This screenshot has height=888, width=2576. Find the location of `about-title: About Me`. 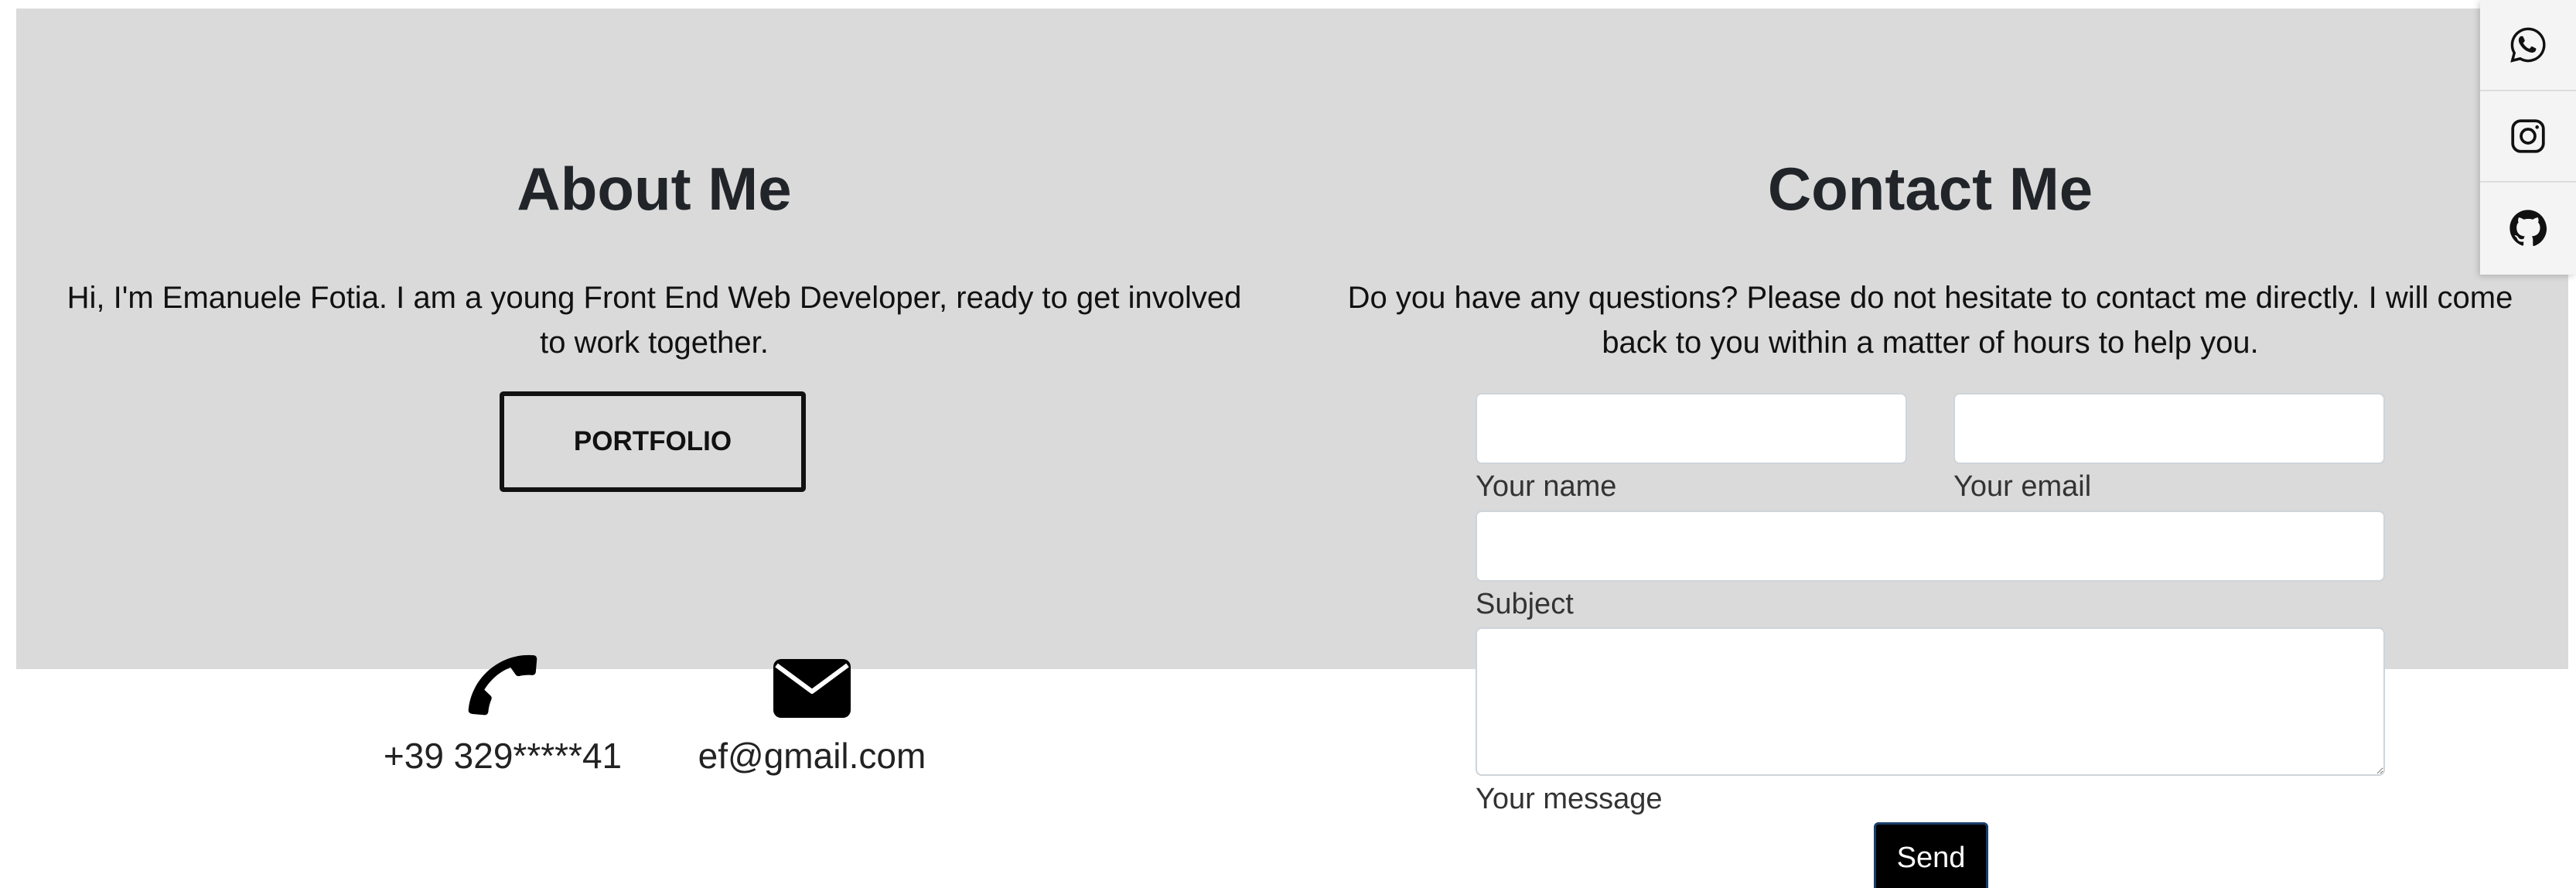

about-title: About Me is located at coordinates (655, 189).